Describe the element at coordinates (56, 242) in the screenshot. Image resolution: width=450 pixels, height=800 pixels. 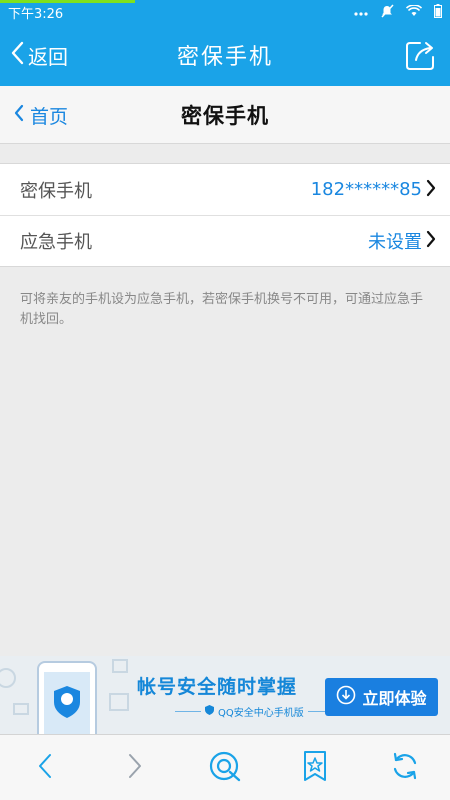
I see `row-label: 应急手机` at that location.